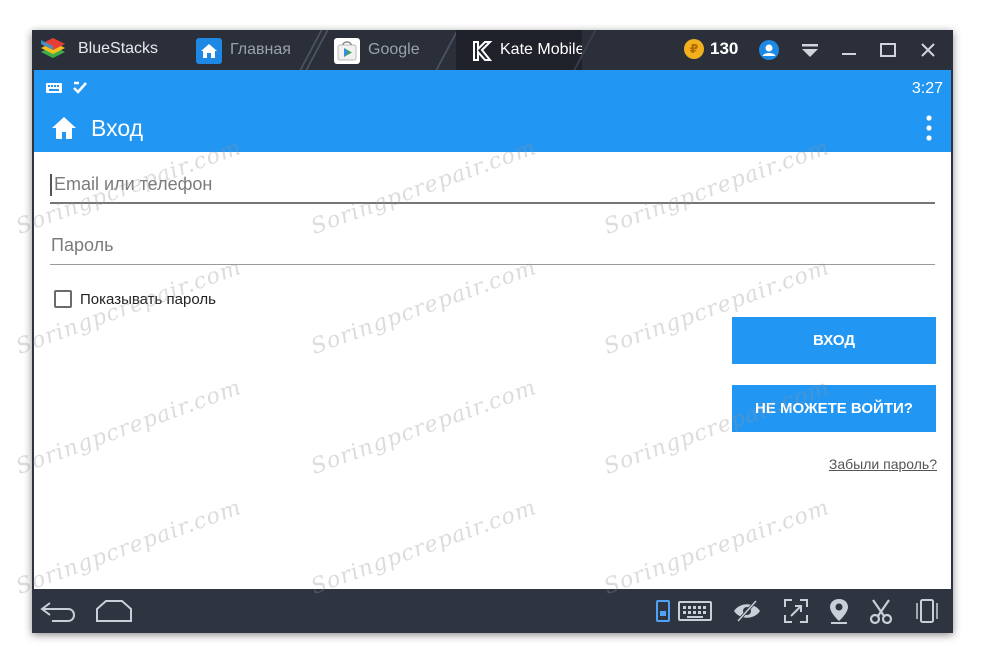  I want to click on status-bar: 3:27, so click(492, 89).